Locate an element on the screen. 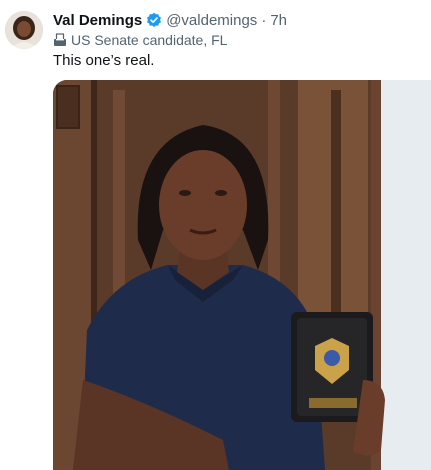  candidate-label: US Senate candidate, FL is located at coordinates (140, 40).